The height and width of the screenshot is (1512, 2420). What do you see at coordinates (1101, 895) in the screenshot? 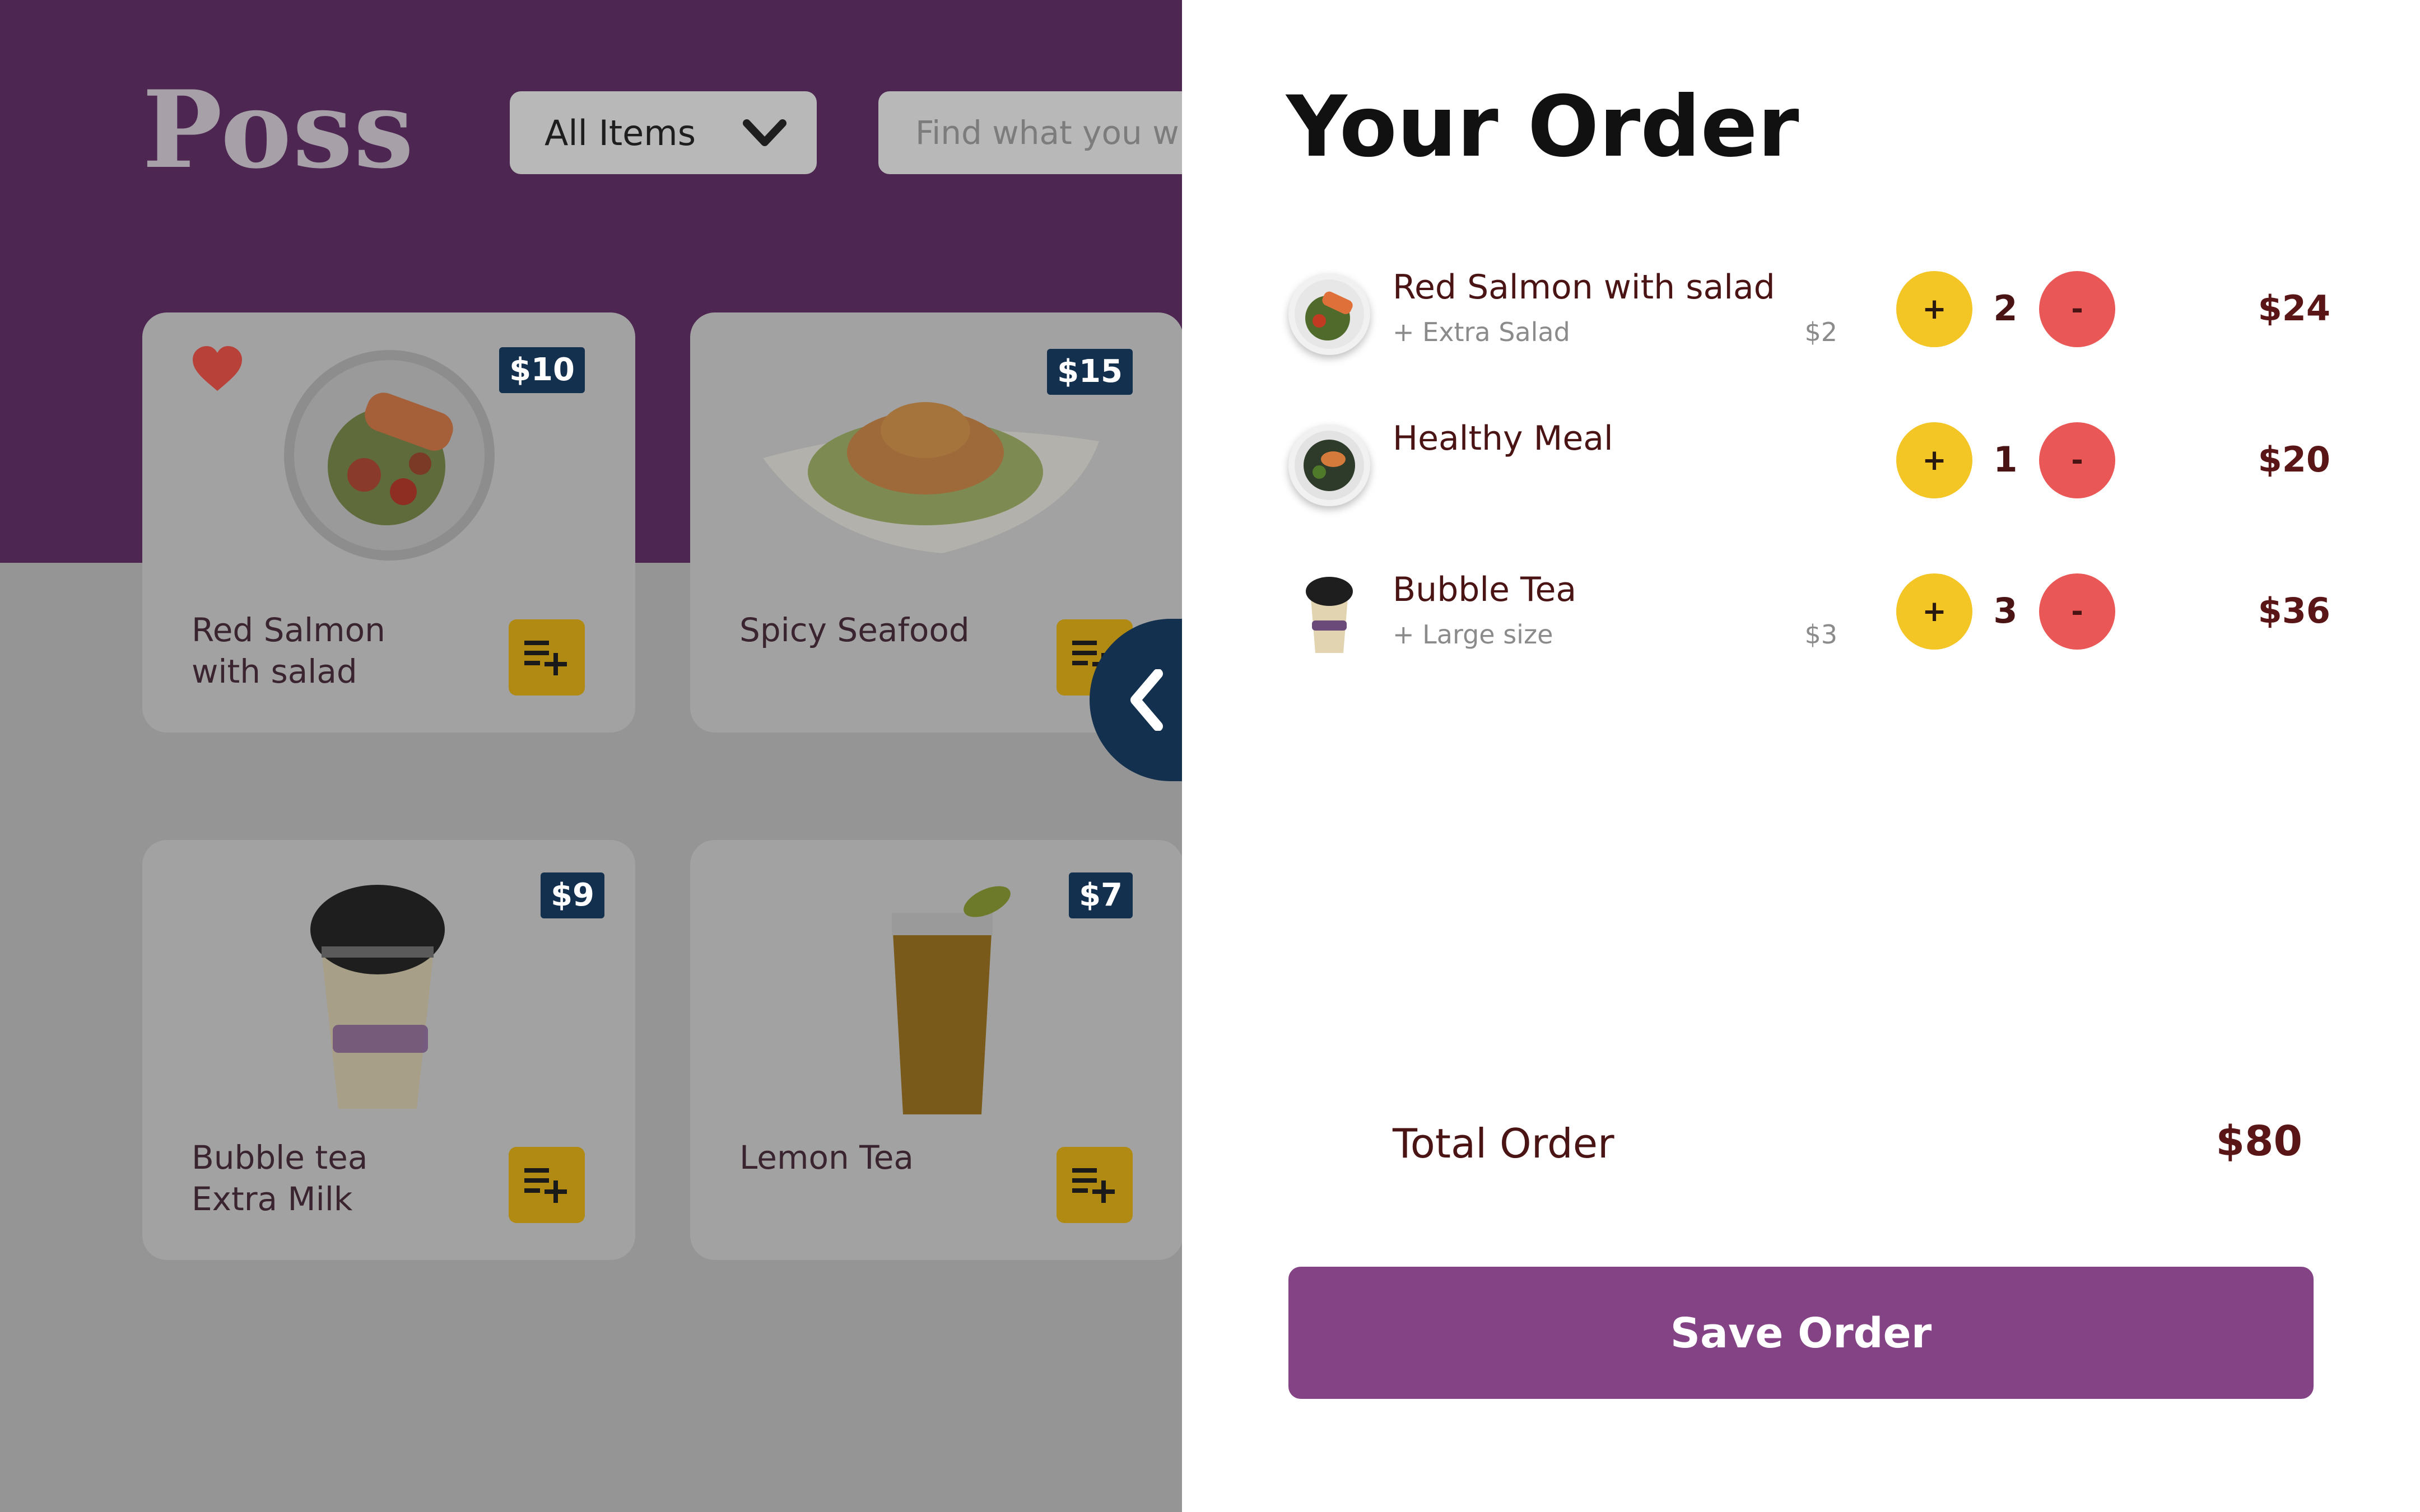
I see `price-tag: $7` at bounding box center [1101, 895].